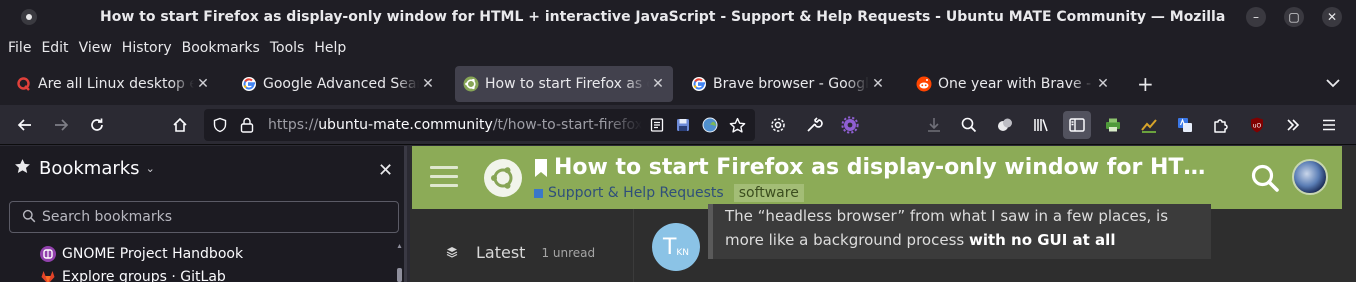 This screenshot has width=1356, height=282. Describe the element at coordinates (471, 84) in the screenshot. I see `ubuntu-mate-icon` at that location.